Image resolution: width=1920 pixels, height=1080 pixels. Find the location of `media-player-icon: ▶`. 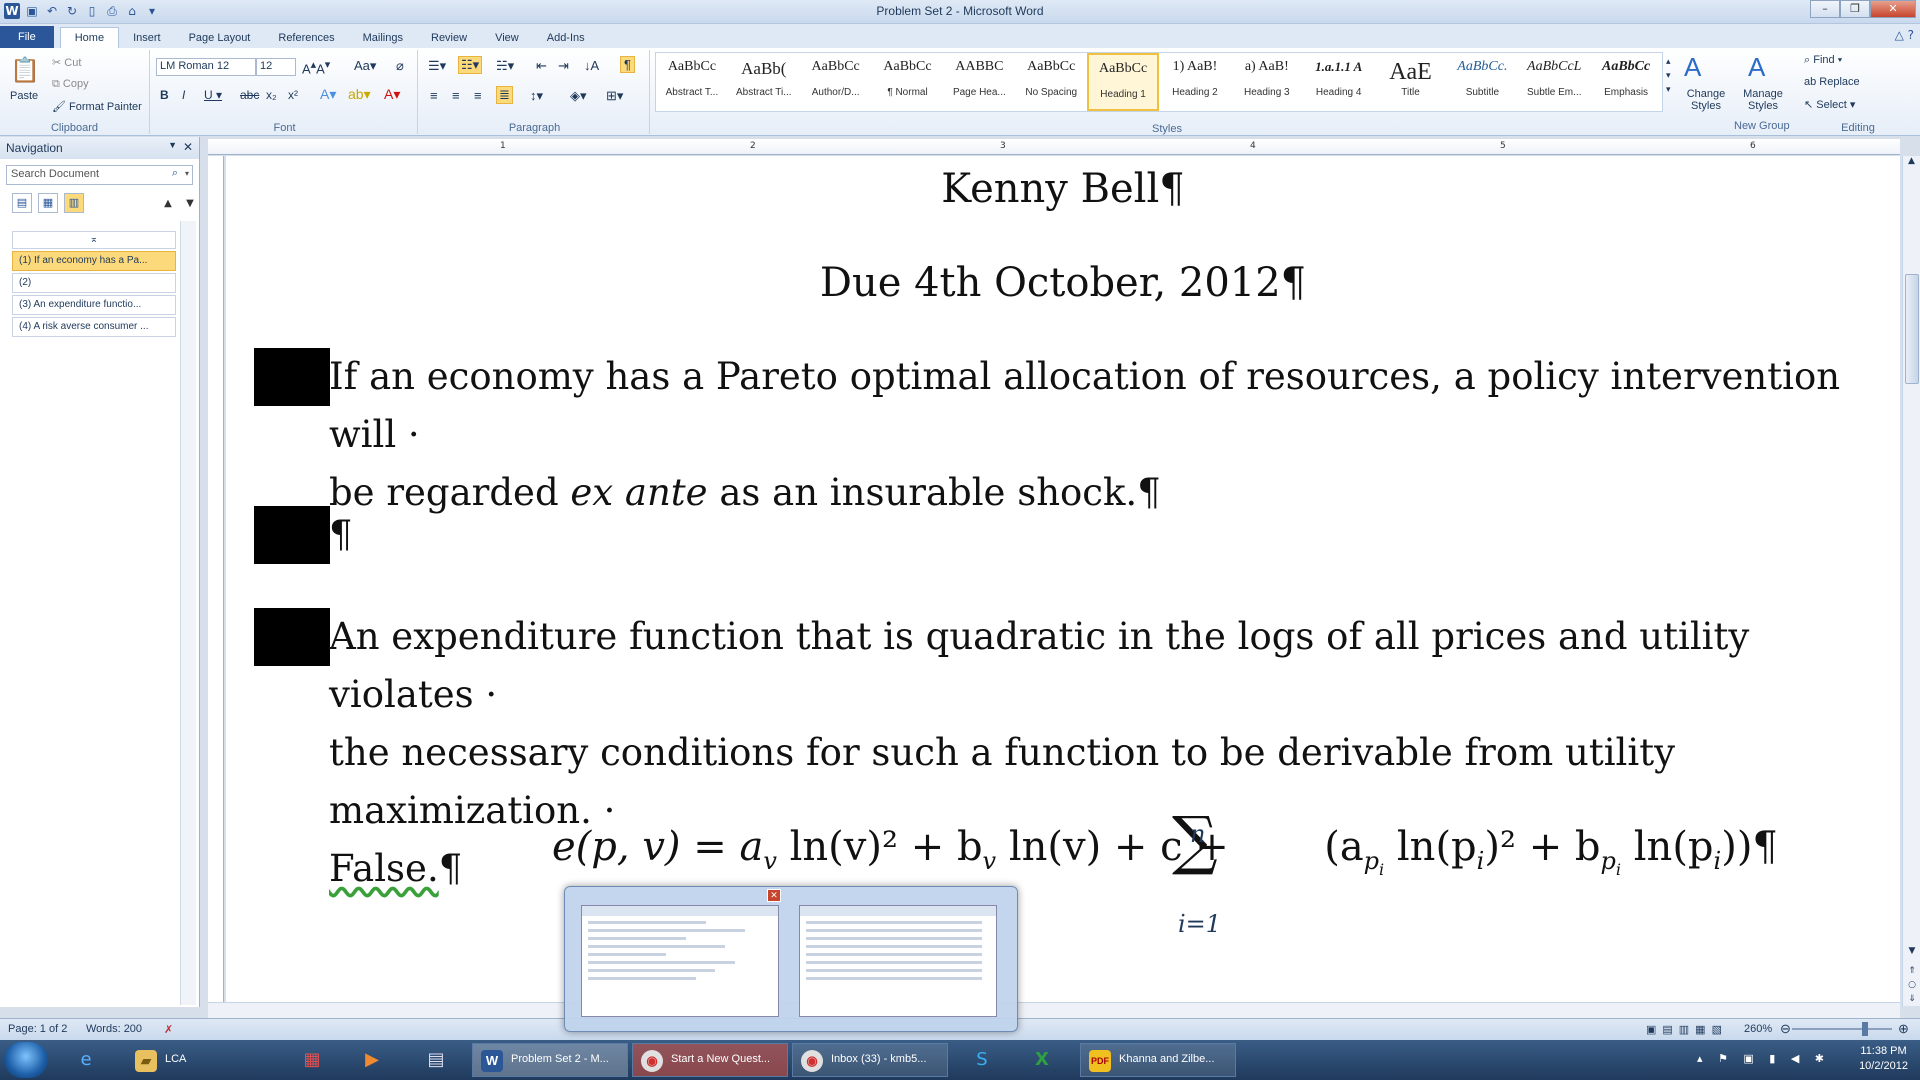

media-player-icon: ▶ is located at coordinates (372, 1060).